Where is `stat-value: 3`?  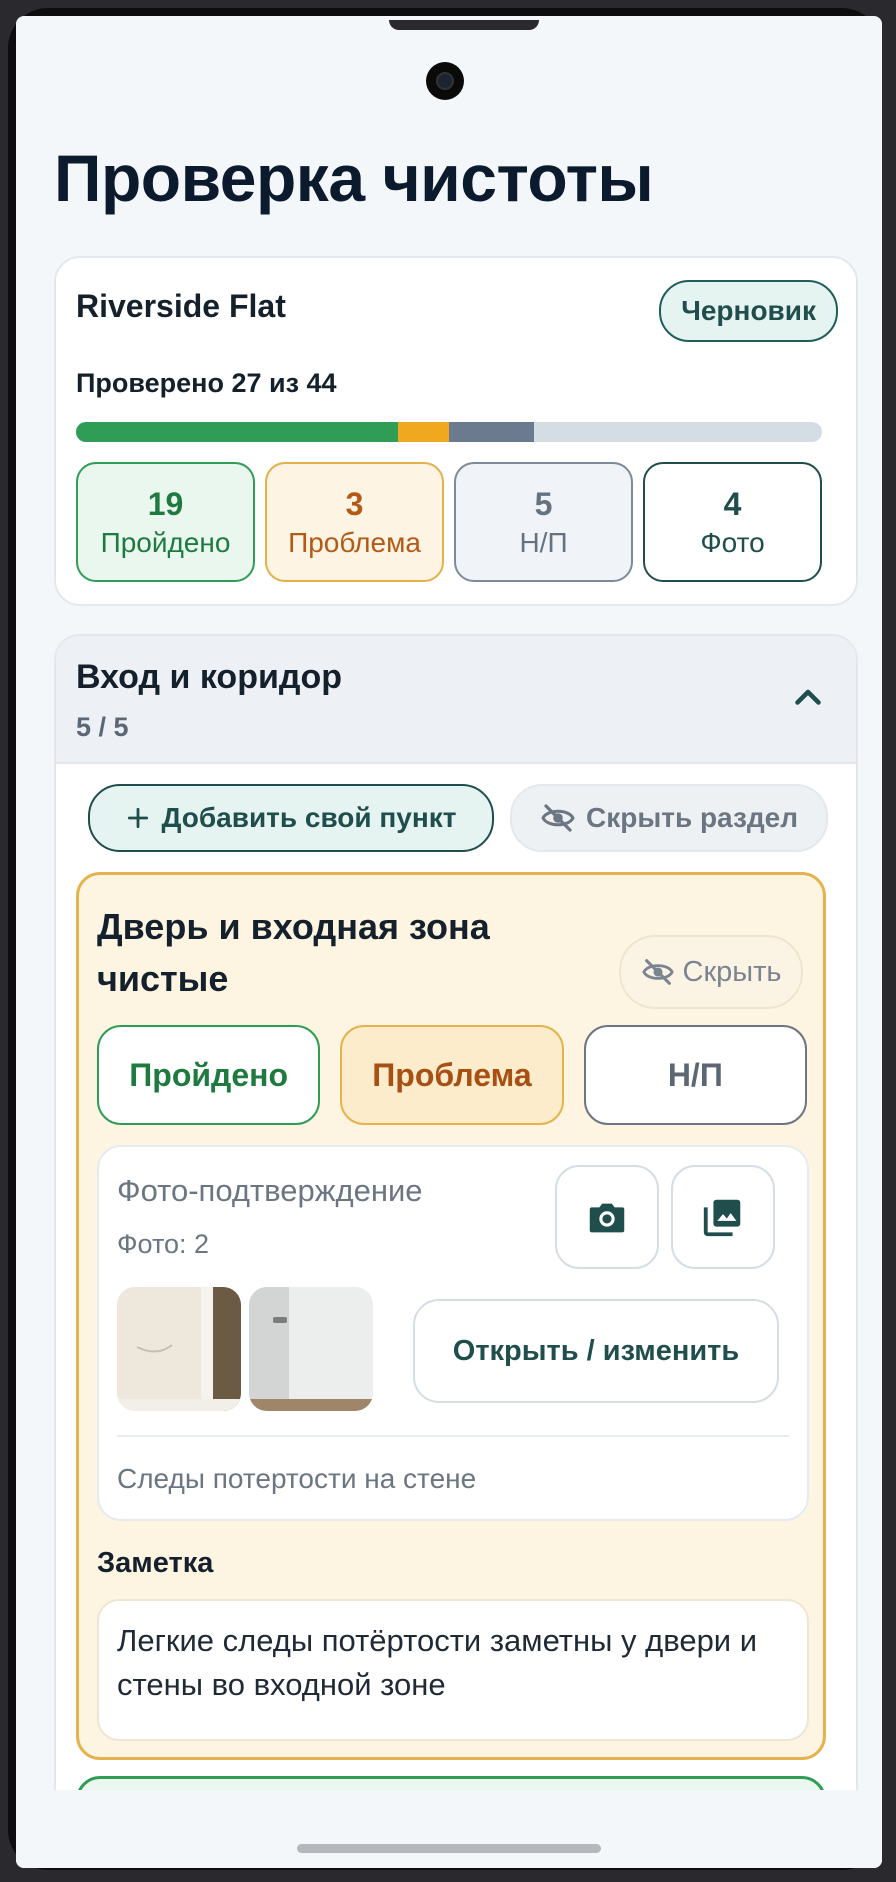
stat-value: 3 is located at coordinates (354, 503).